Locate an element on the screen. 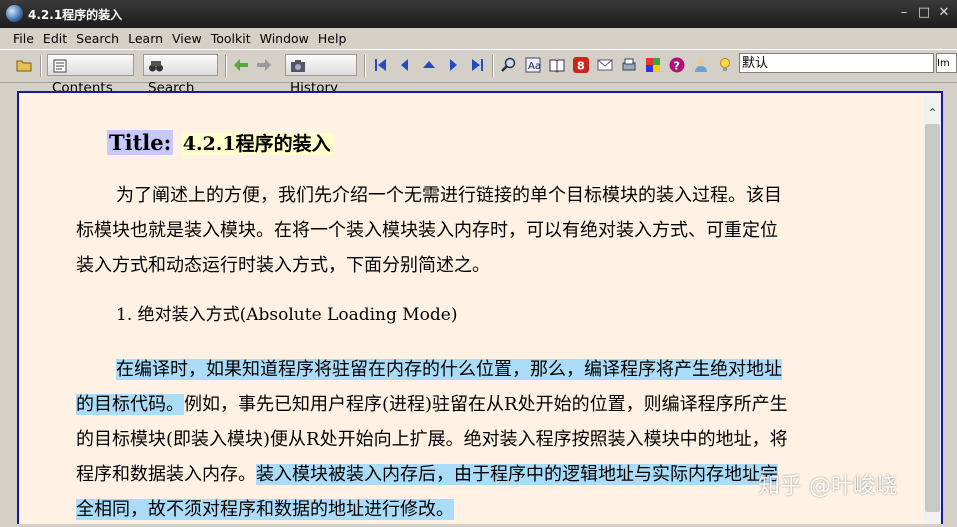  back-button is located at coordinates (242, 65).